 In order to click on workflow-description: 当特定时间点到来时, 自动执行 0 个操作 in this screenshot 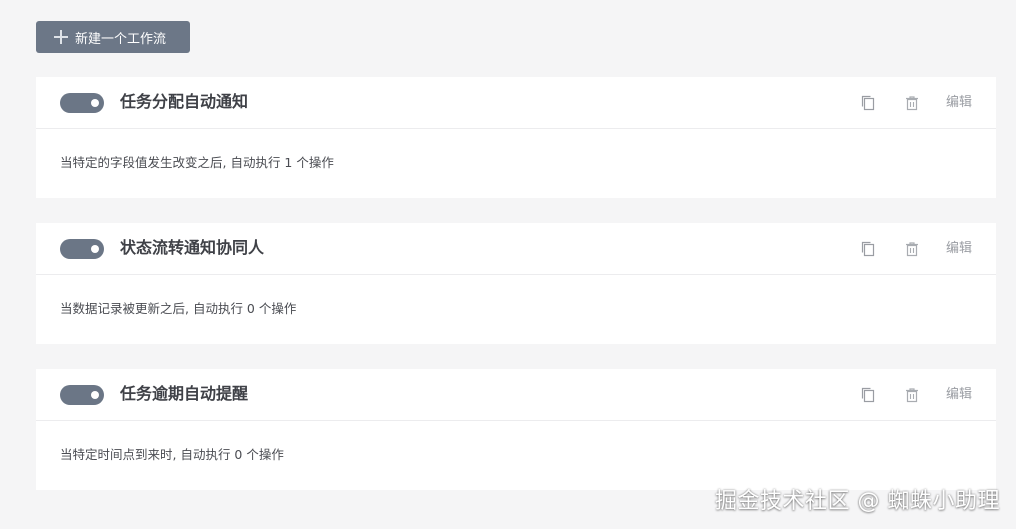, I will do `click(172, 454)`.